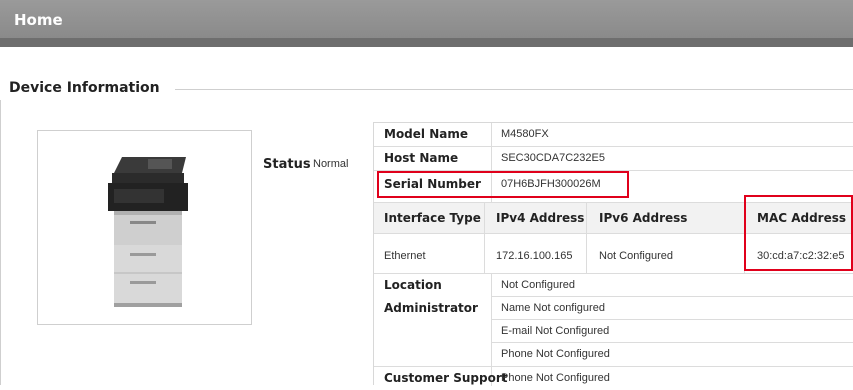  I want to click on model-name-value: M4580FX, so click(525, 134).